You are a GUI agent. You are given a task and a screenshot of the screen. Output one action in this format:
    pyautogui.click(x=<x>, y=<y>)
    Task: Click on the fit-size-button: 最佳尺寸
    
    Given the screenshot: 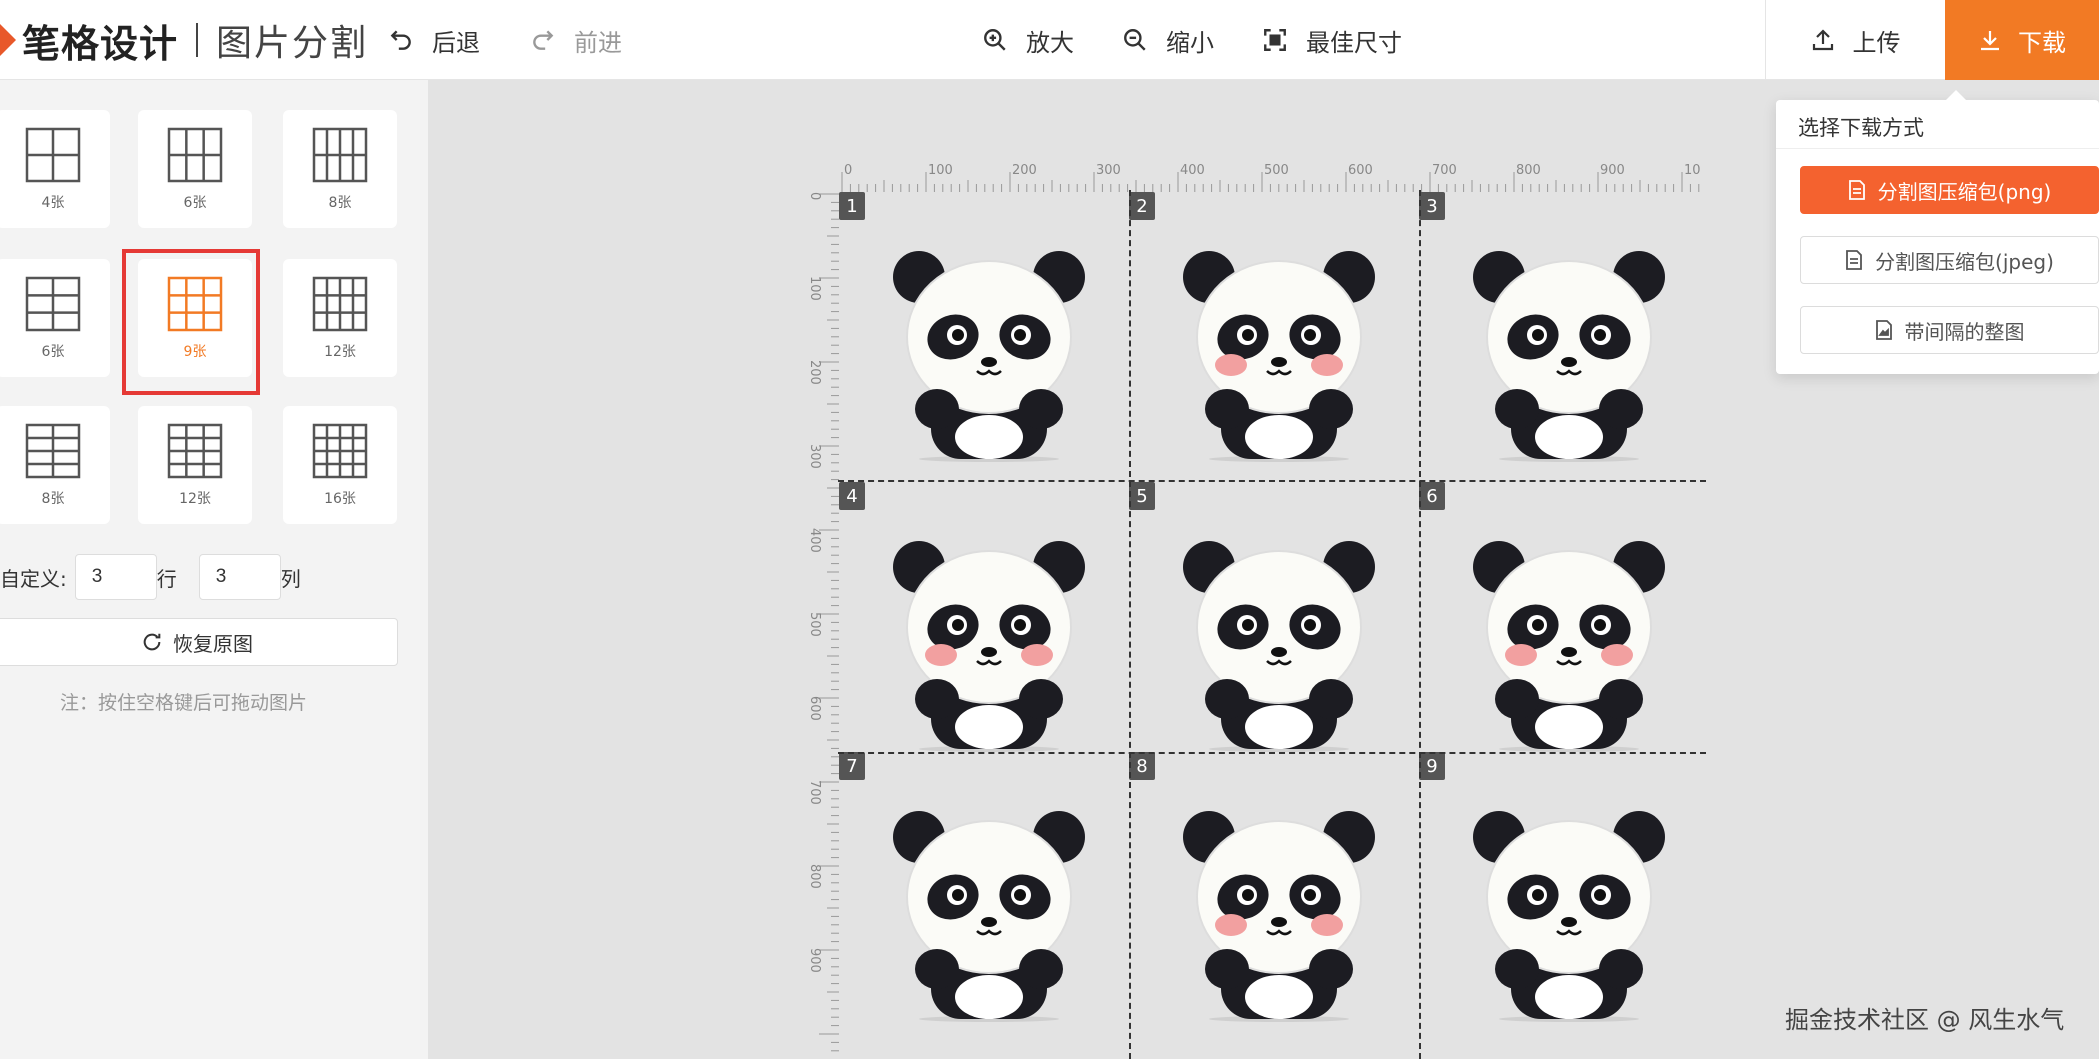 What is the action you would take?
    pyautogui.click(x=1332, y=40)
    